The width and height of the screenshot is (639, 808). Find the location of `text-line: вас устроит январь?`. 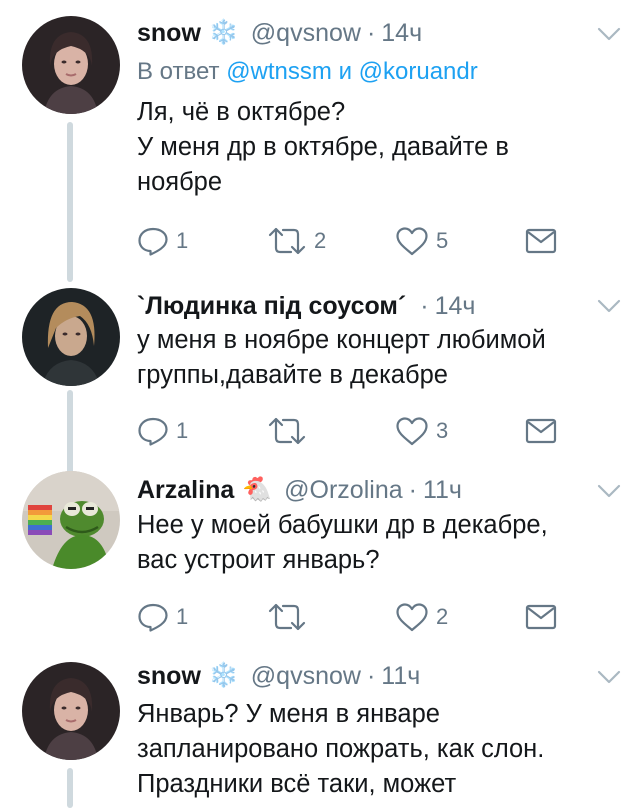

text-line: вас устроит январь? is located at coordinates (258, 560).